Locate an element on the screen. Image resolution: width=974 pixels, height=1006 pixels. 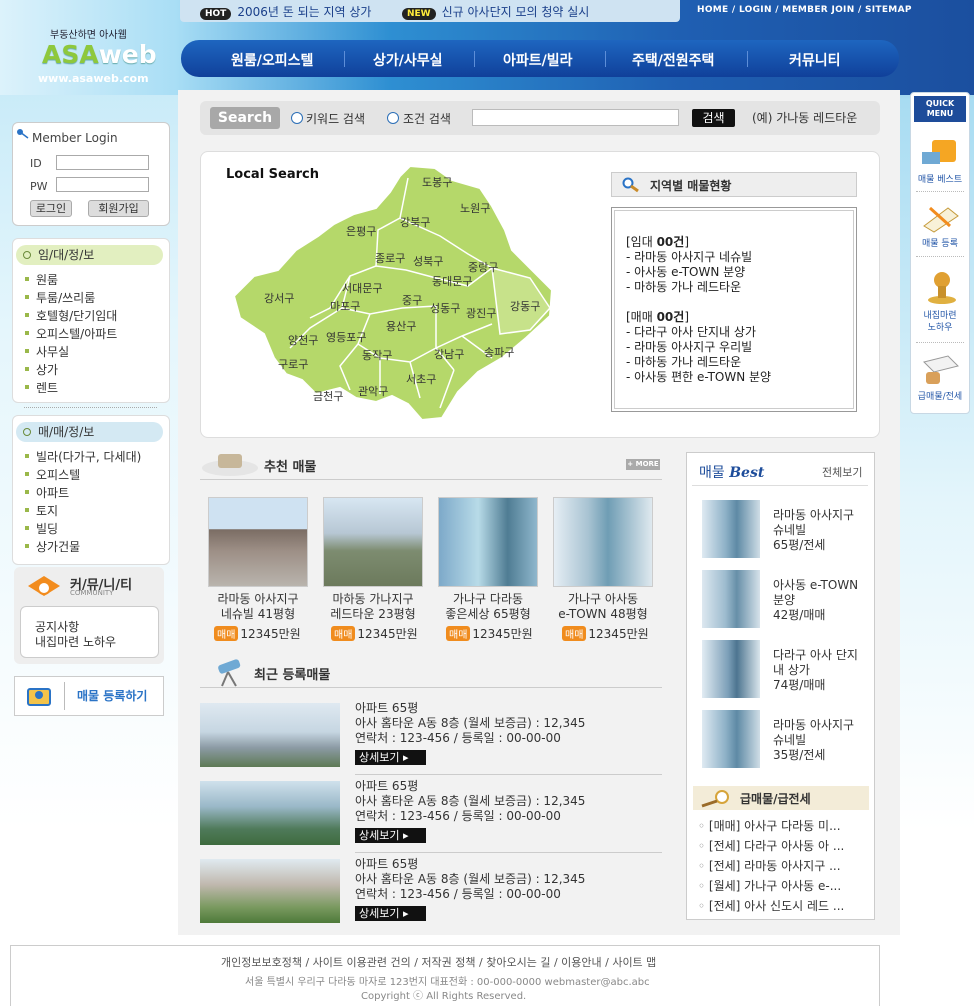
quick-register: 매물 등록 is located at coordinates (940, 244).